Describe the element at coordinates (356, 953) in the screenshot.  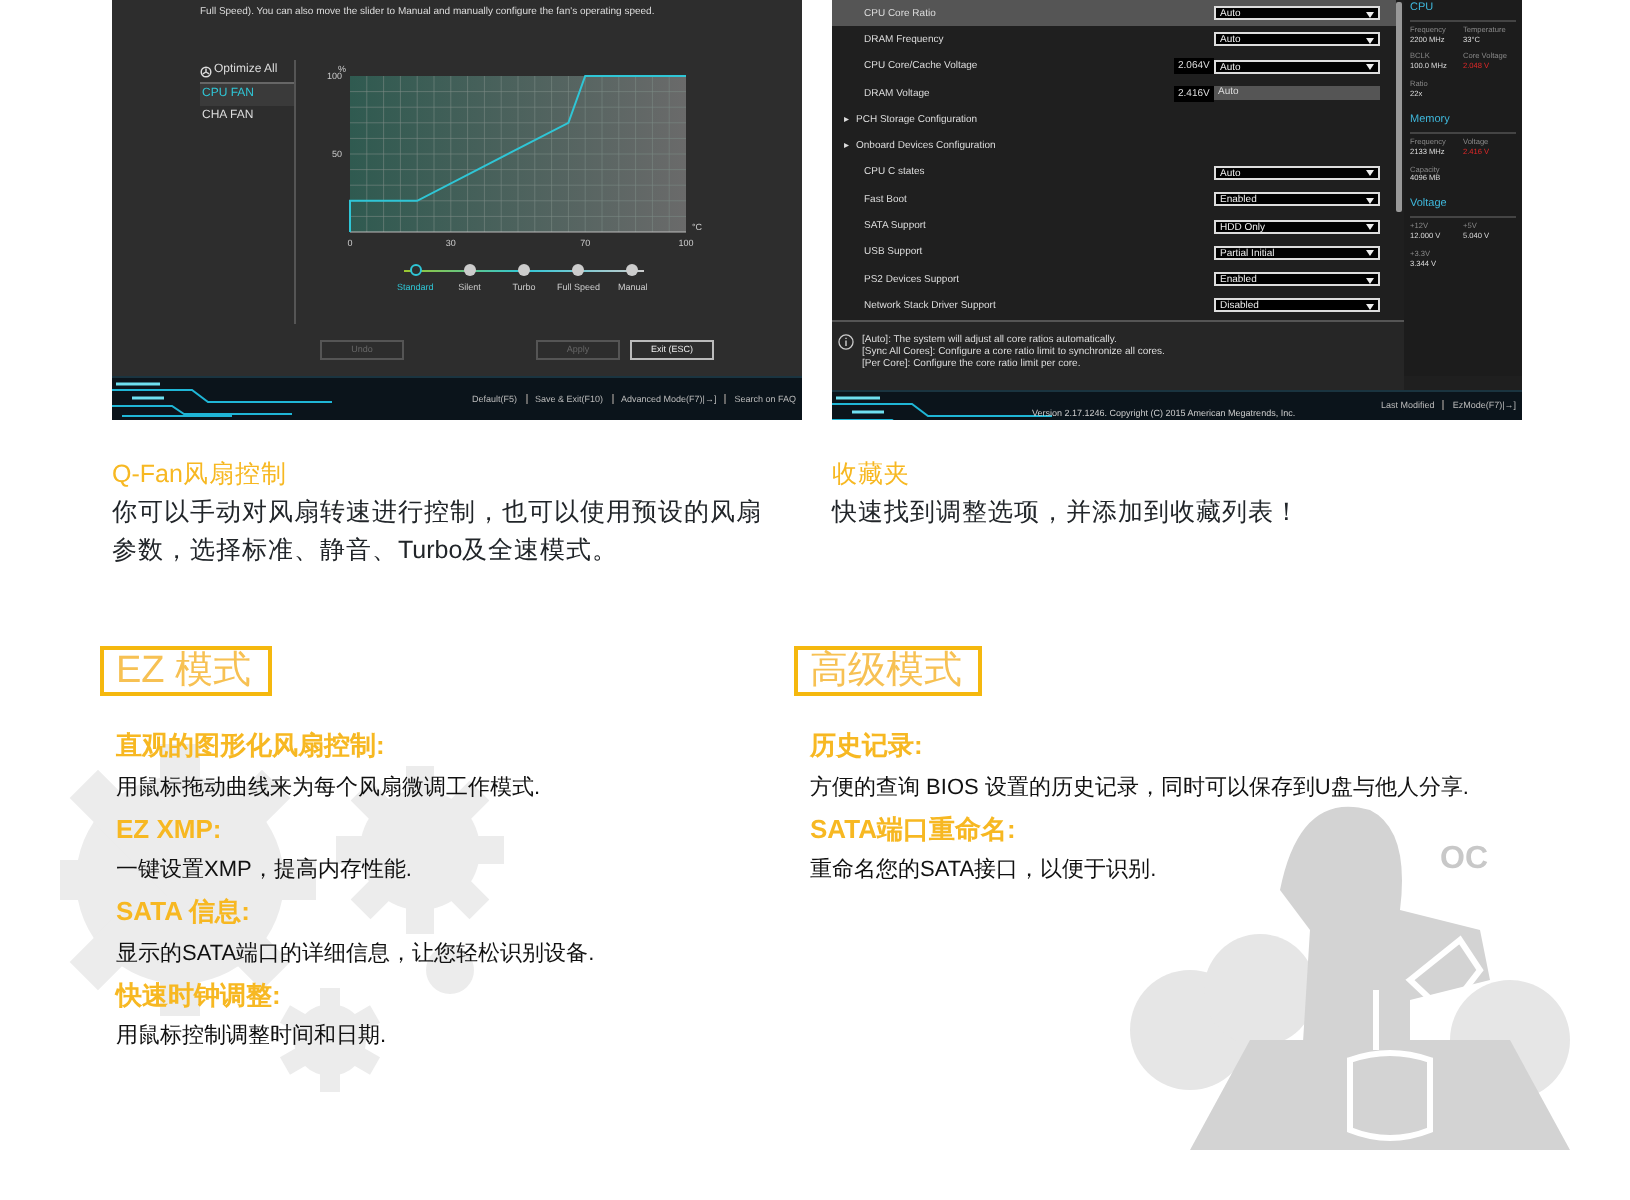
I see `feature-text: 显示的SATA端口的详细信息，让您轻松识别设备.` at that location.